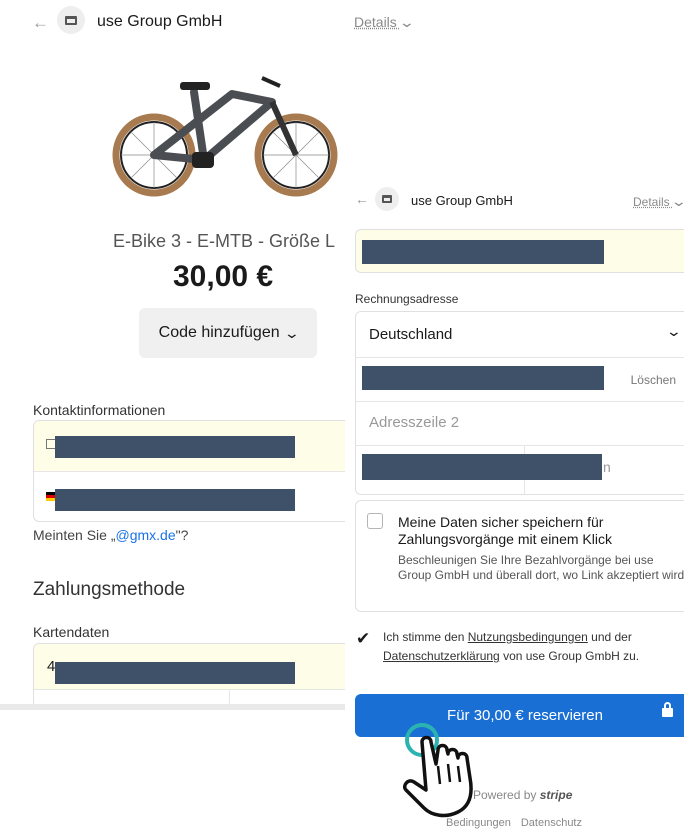 Image resolution: width=684 pixels, height=832 pixels. I want to click on footer-privacy-link: Datenschutz, so click(551, 823).